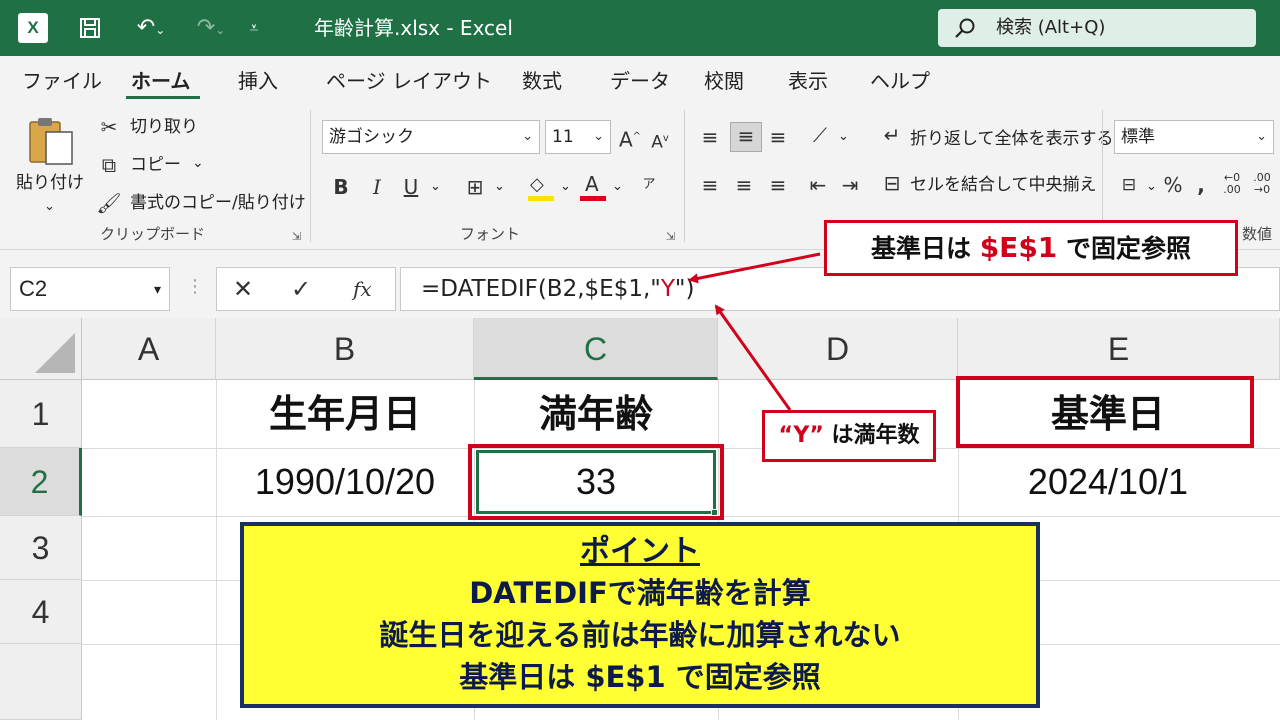  What do you see at coordinates (670, 236) in the screenshot?
I see `font-launcher-icon: ⇲` at bounding box center [670, 236].